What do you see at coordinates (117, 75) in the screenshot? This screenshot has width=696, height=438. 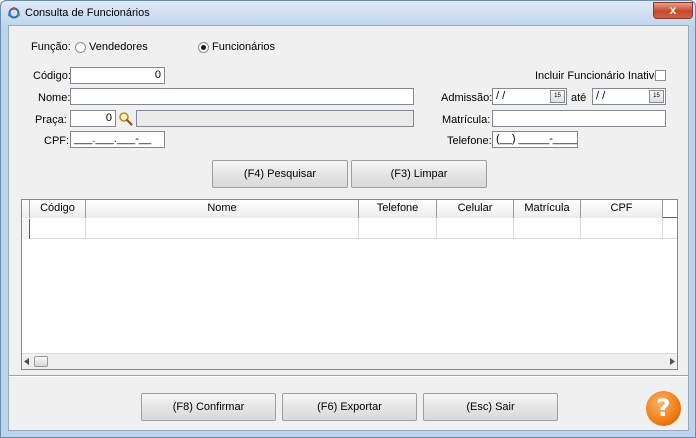 I see `codigo-input: 0` at bounding box center [117, 75].